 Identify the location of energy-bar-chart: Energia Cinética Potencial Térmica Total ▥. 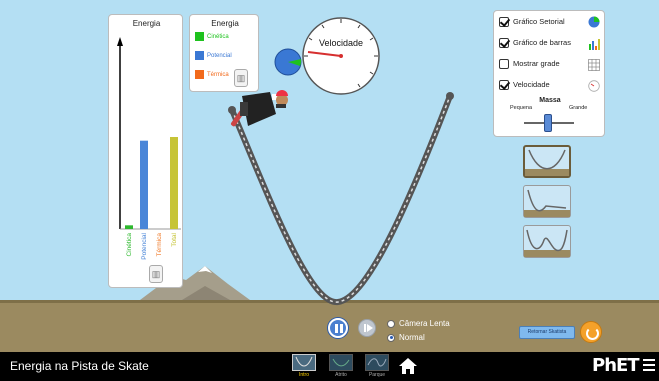
(145, 151).